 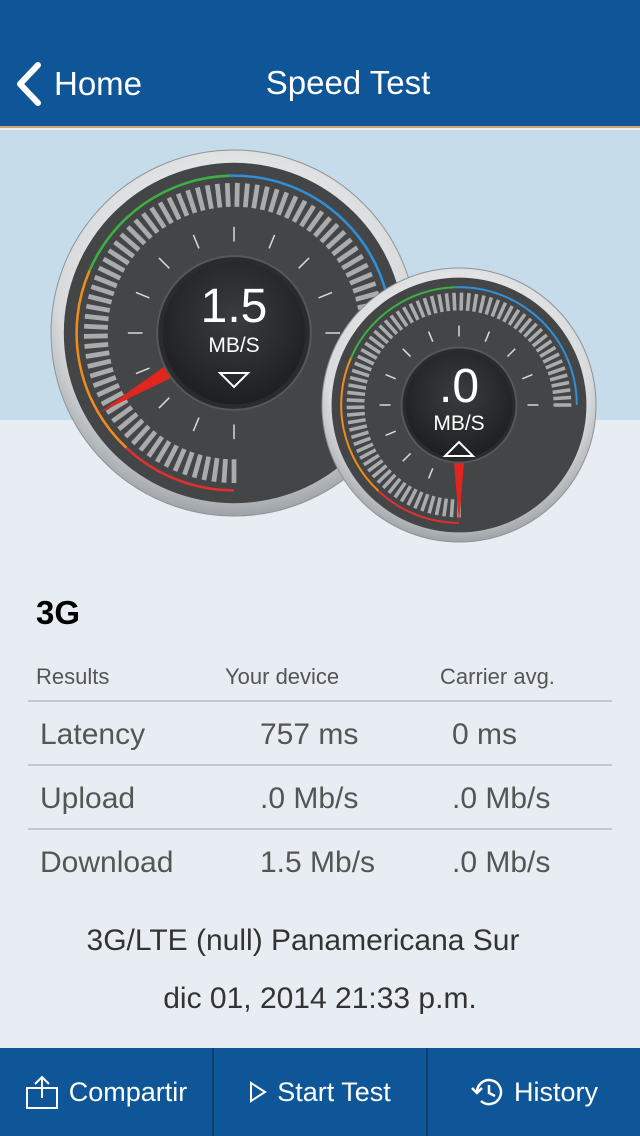 I want to click on navigation-bar: Home Speed Test, so click(x=320, y=64).